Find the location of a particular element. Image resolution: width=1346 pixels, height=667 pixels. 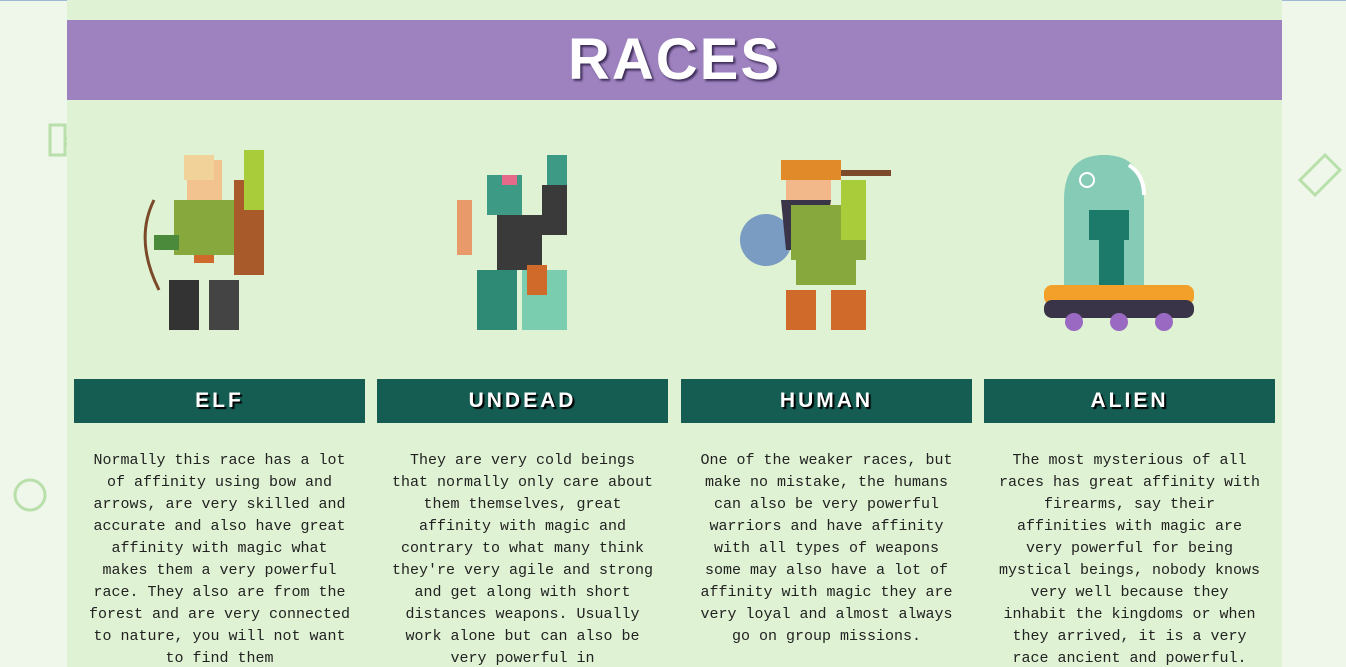

race-title: ELF is located at coordinates (219, 401).